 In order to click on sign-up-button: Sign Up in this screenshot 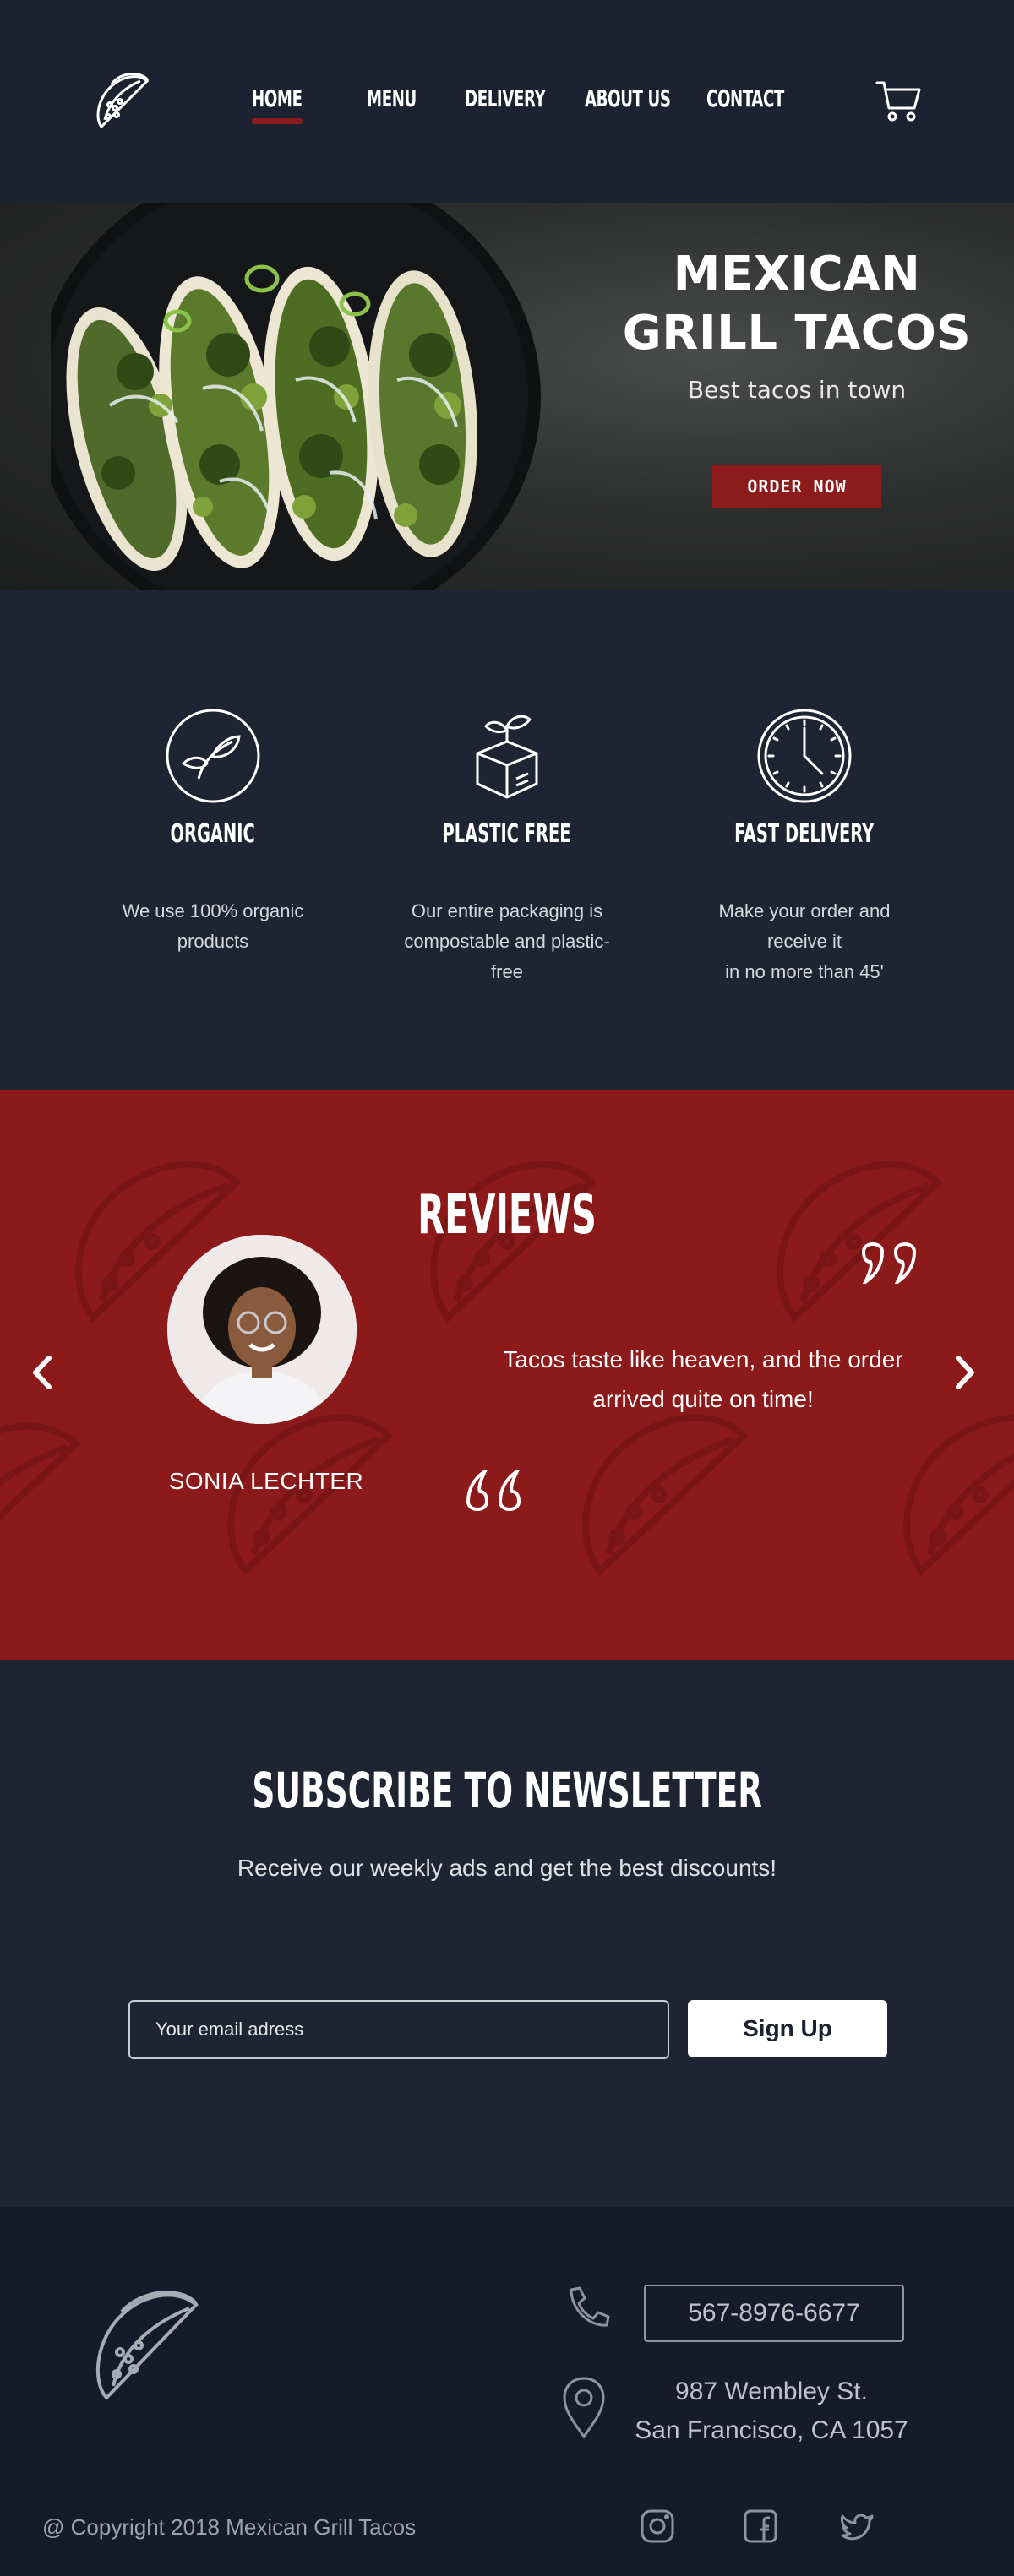, I will do `click(787, 2028)`.